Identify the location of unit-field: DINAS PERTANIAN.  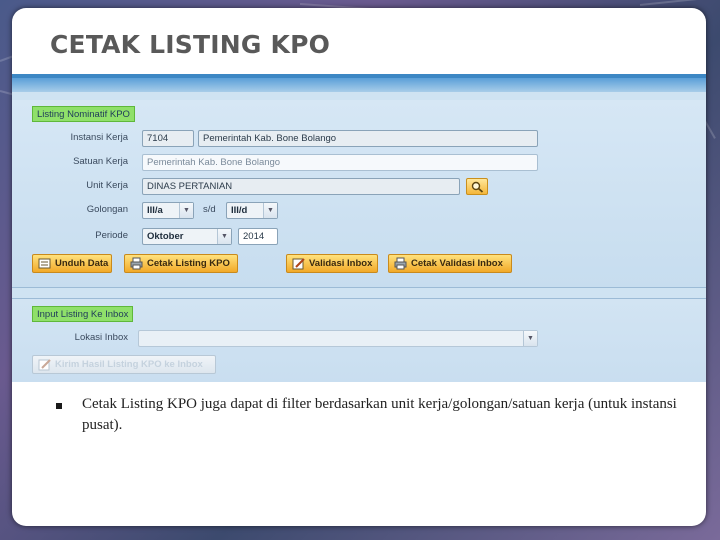
(301, 186).